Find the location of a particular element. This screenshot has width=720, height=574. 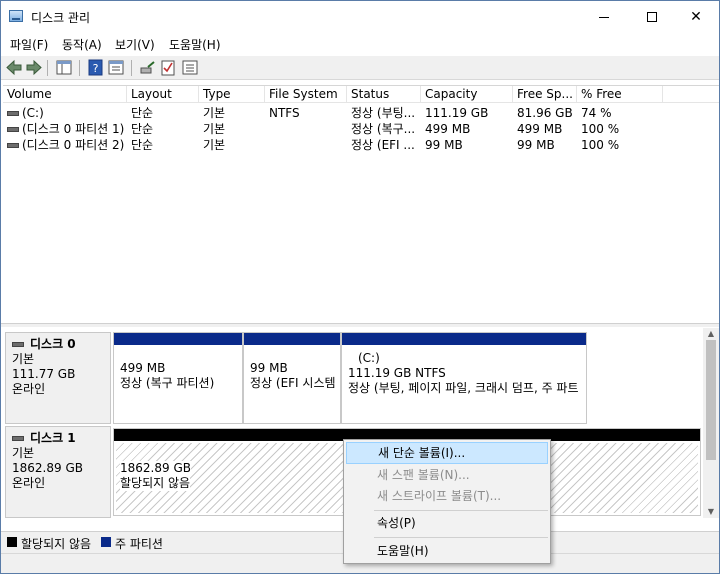

disk-1-label: 디스크 1 기본 1862.89 GB 온라인 is located at coordinates (58, 472).